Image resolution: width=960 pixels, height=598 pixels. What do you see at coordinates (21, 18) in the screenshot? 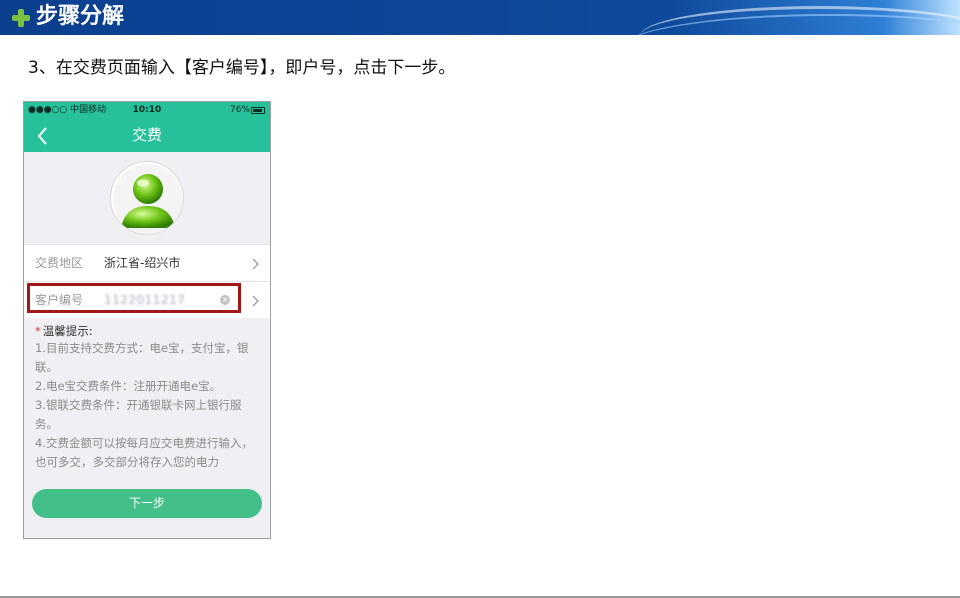
I see `plus-icon` at bounding box center [21, 18].